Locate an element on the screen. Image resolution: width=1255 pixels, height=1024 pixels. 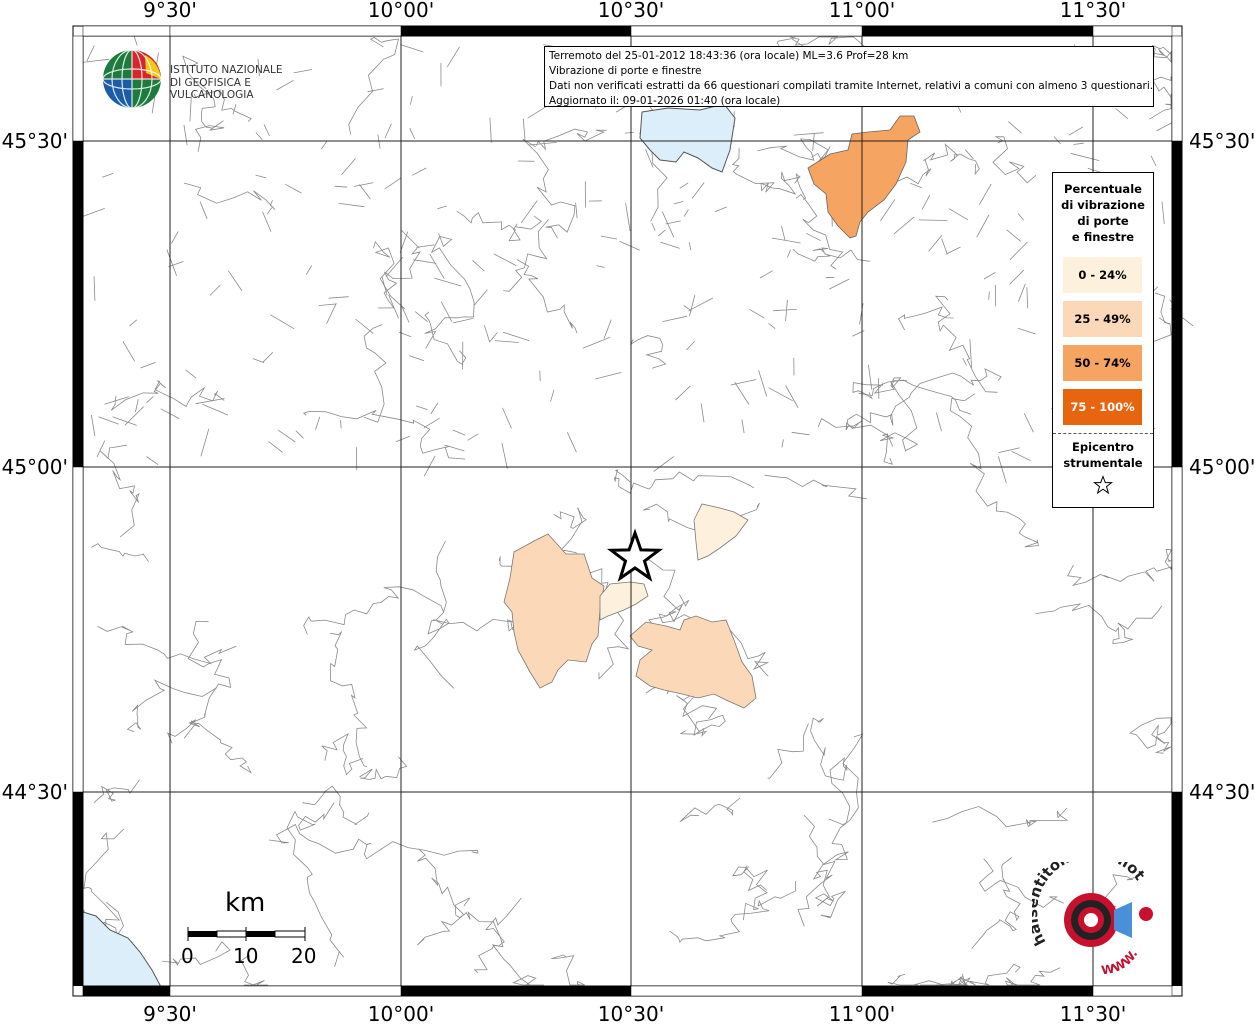
legend-separator is located at coordinates (1103, 433).